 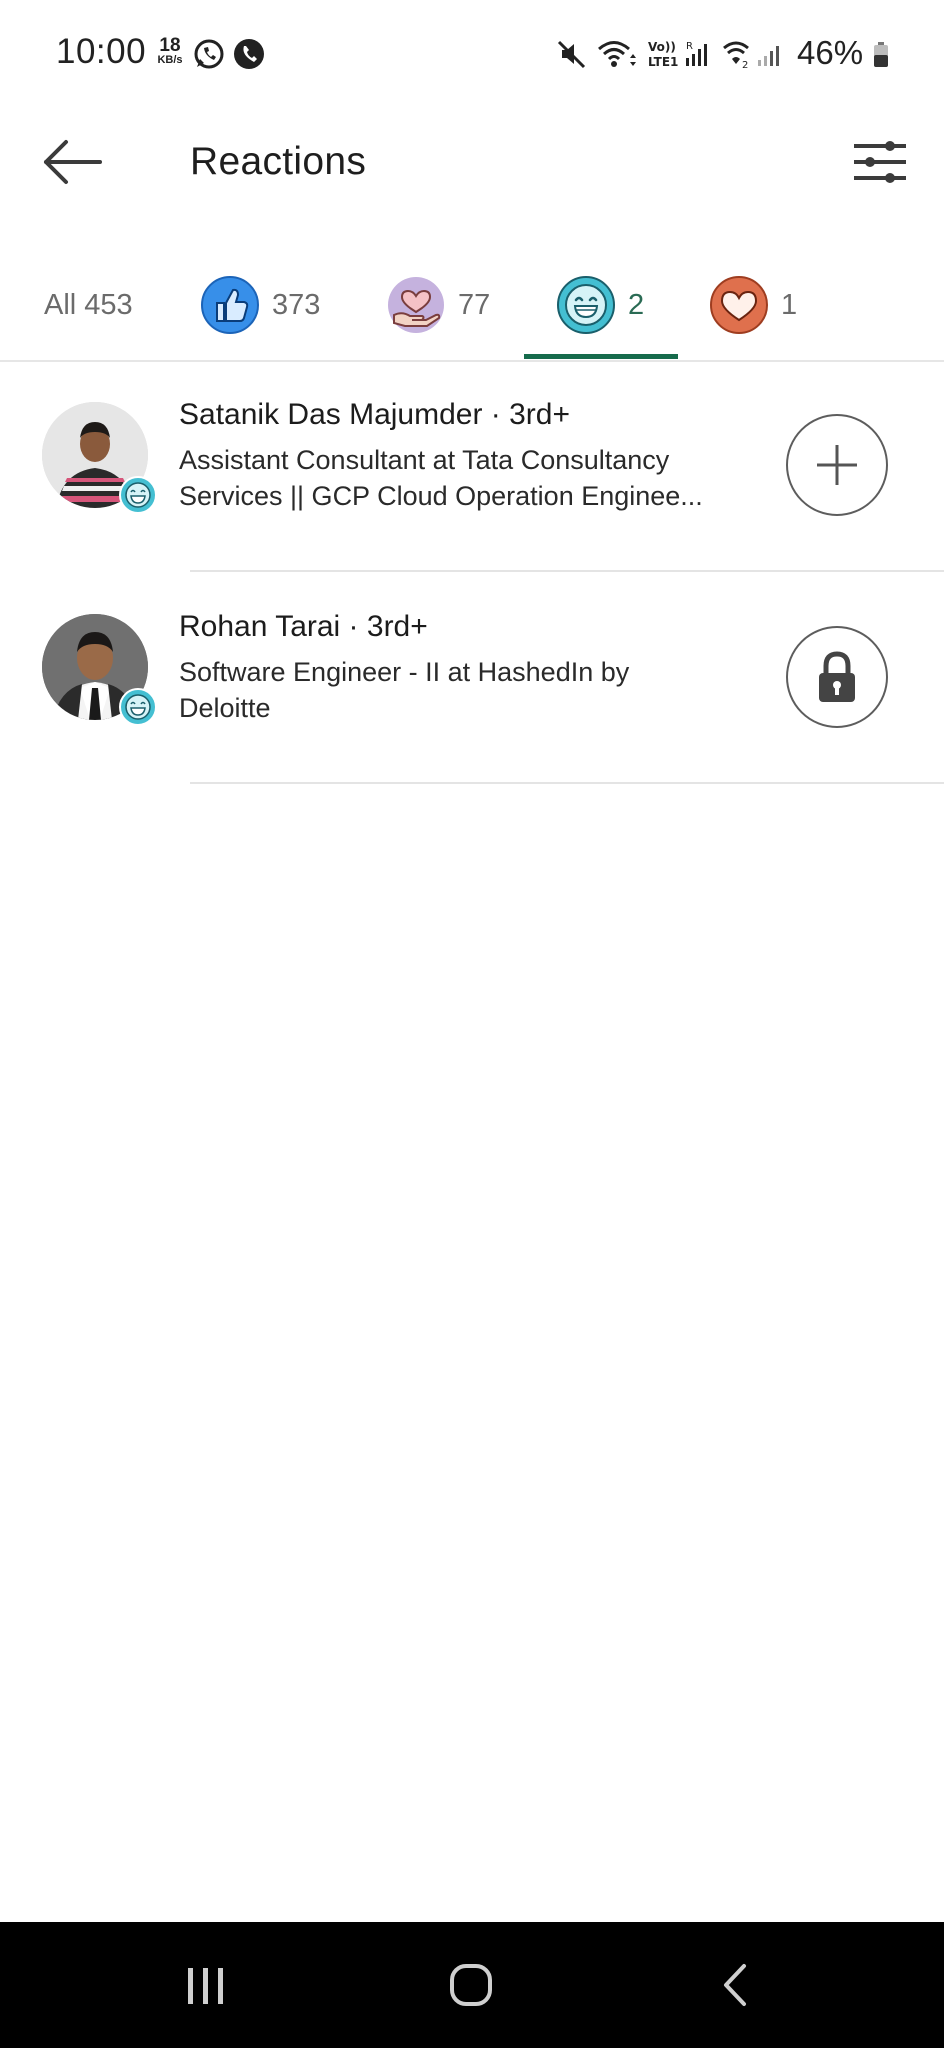 I want to click on tab-support: 77, so click(x=438, y=305).